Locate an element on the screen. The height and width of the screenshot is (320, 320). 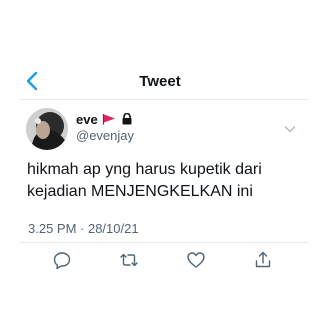
user-handle: @evenjay is located at coordinates (105, 135).